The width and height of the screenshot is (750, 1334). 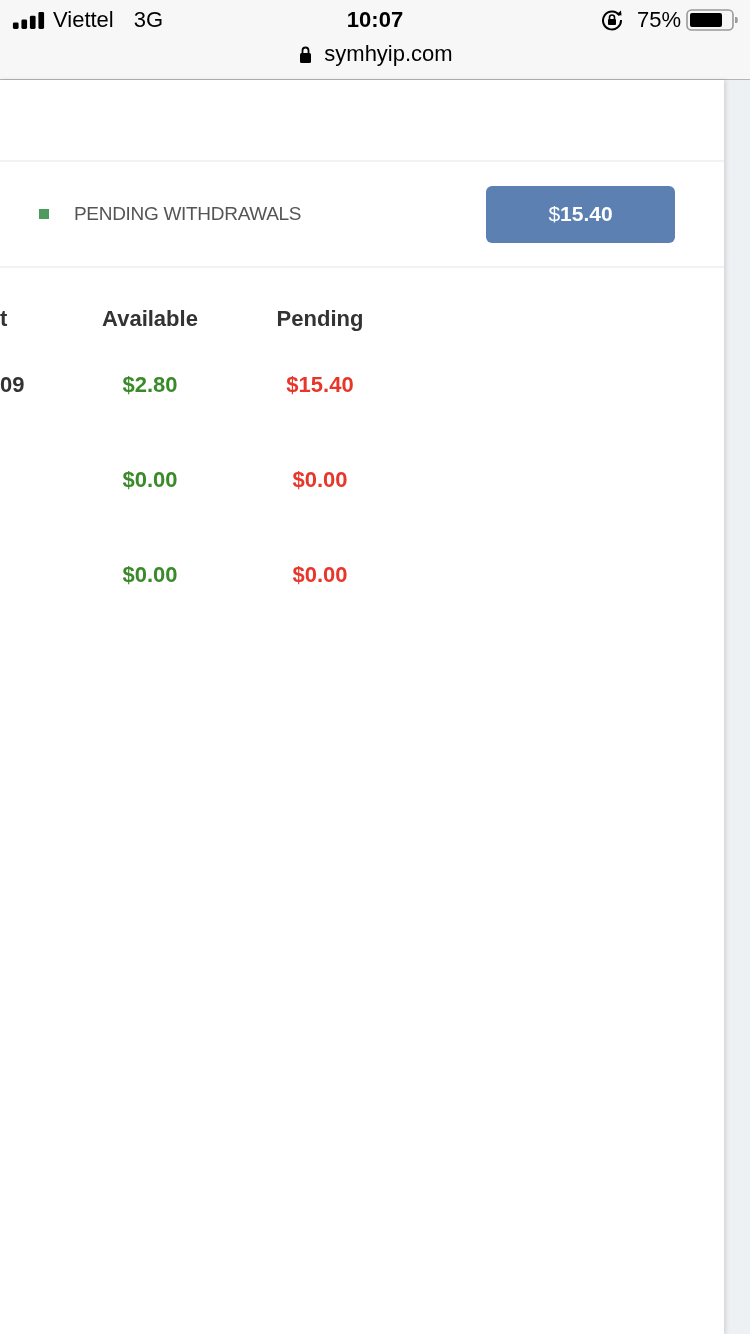 What do you see at coordinates (388, 54) in the screenshot?
I see `url-address: symhyip.com` at bounding box center [388, 54].